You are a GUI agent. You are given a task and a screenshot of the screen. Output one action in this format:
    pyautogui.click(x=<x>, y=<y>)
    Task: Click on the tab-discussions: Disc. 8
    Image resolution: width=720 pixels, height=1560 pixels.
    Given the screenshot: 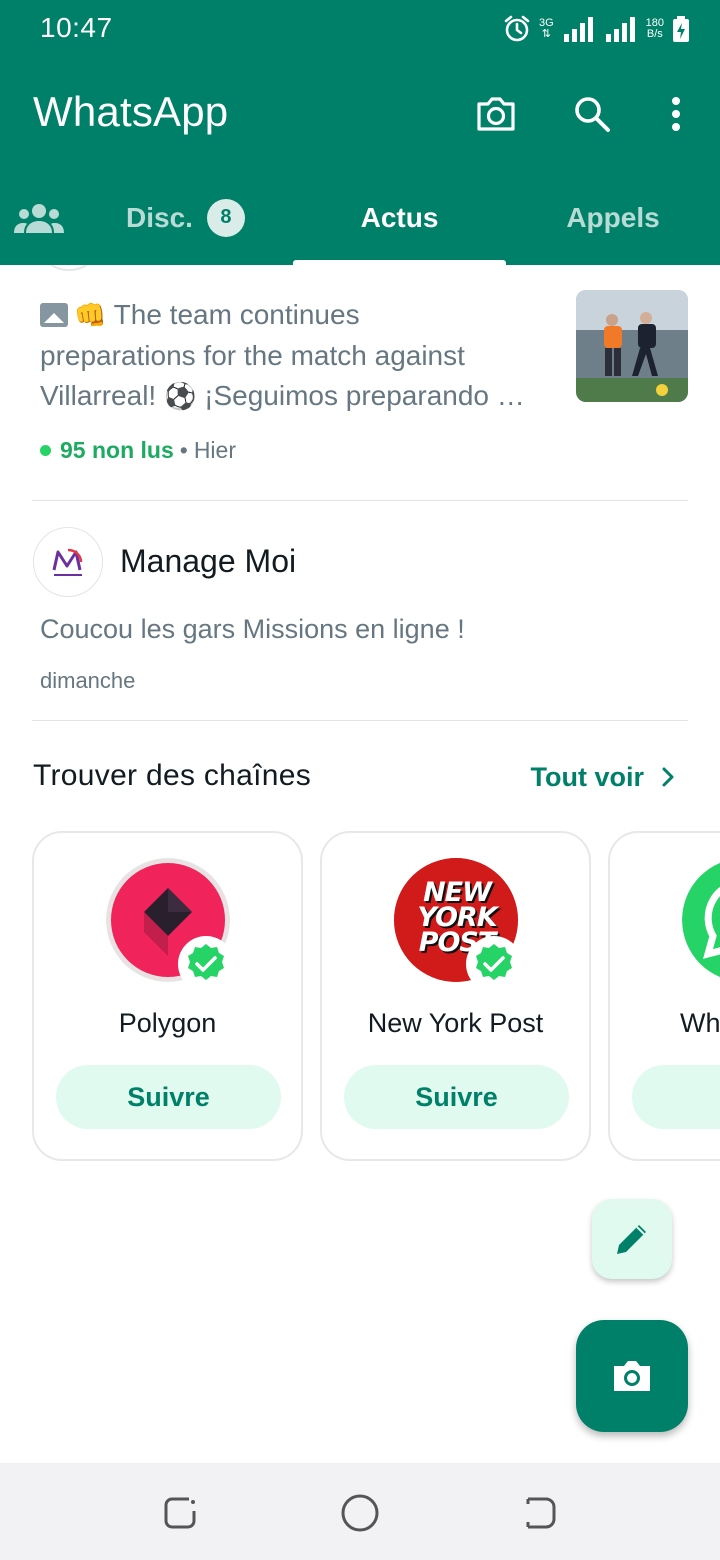 What is the action you would take?
    pyautogui.click(x=185, y=217)
    